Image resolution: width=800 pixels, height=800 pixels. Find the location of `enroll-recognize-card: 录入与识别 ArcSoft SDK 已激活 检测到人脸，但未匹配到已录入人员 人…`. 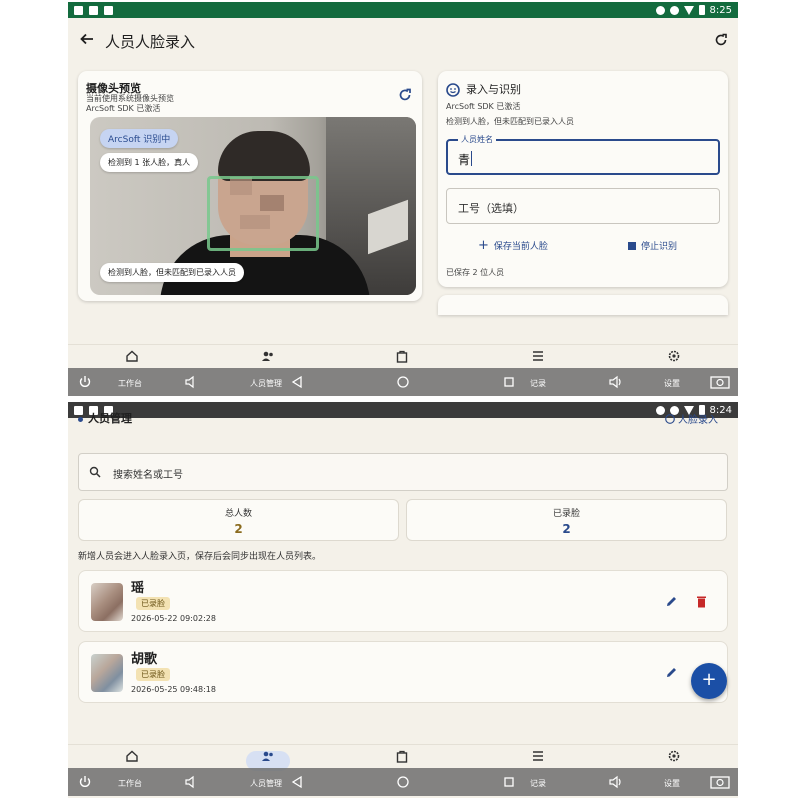

enroll-recognize-card: 录入与识别 ArcSoft SDK 已激活 检测到人脸，但未匹配到已录入人员 人… is located at coordinates (583, 179).